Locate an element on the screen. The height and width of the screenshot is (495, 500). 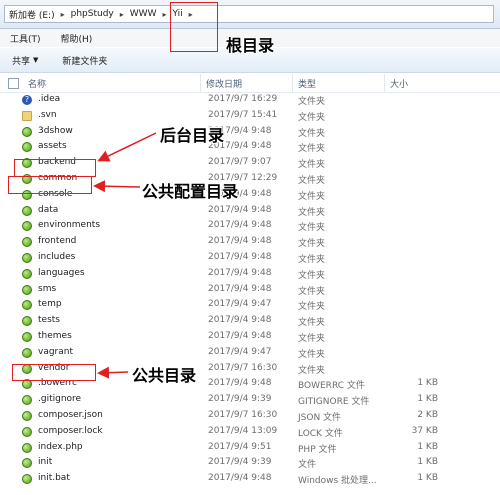
select-all-checkbox is located at coordinates (13, 83).